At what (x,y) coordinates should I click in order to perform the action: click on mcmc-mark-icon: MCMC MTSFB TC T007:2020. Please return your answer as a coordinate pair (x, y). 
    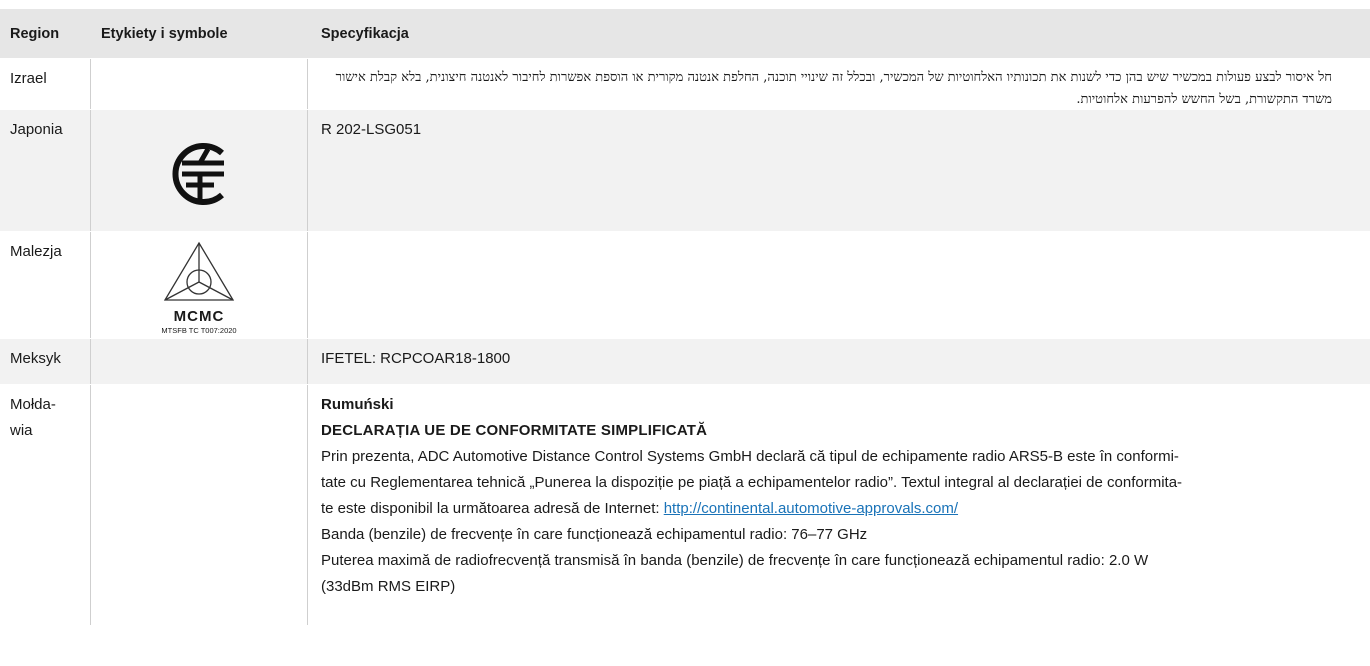
    Looking at the image, I should click on (199, 289).